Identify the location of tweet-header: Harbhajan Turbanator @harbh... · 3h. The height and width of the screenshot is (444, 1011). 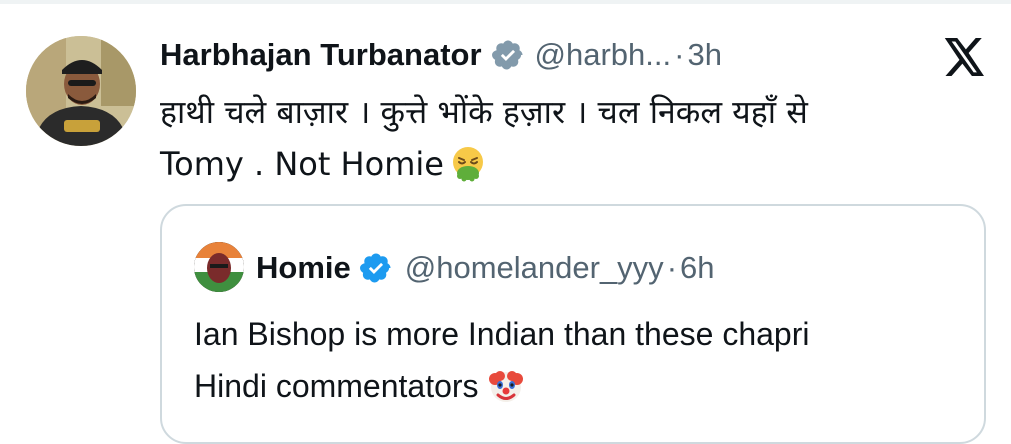
(441, 55).